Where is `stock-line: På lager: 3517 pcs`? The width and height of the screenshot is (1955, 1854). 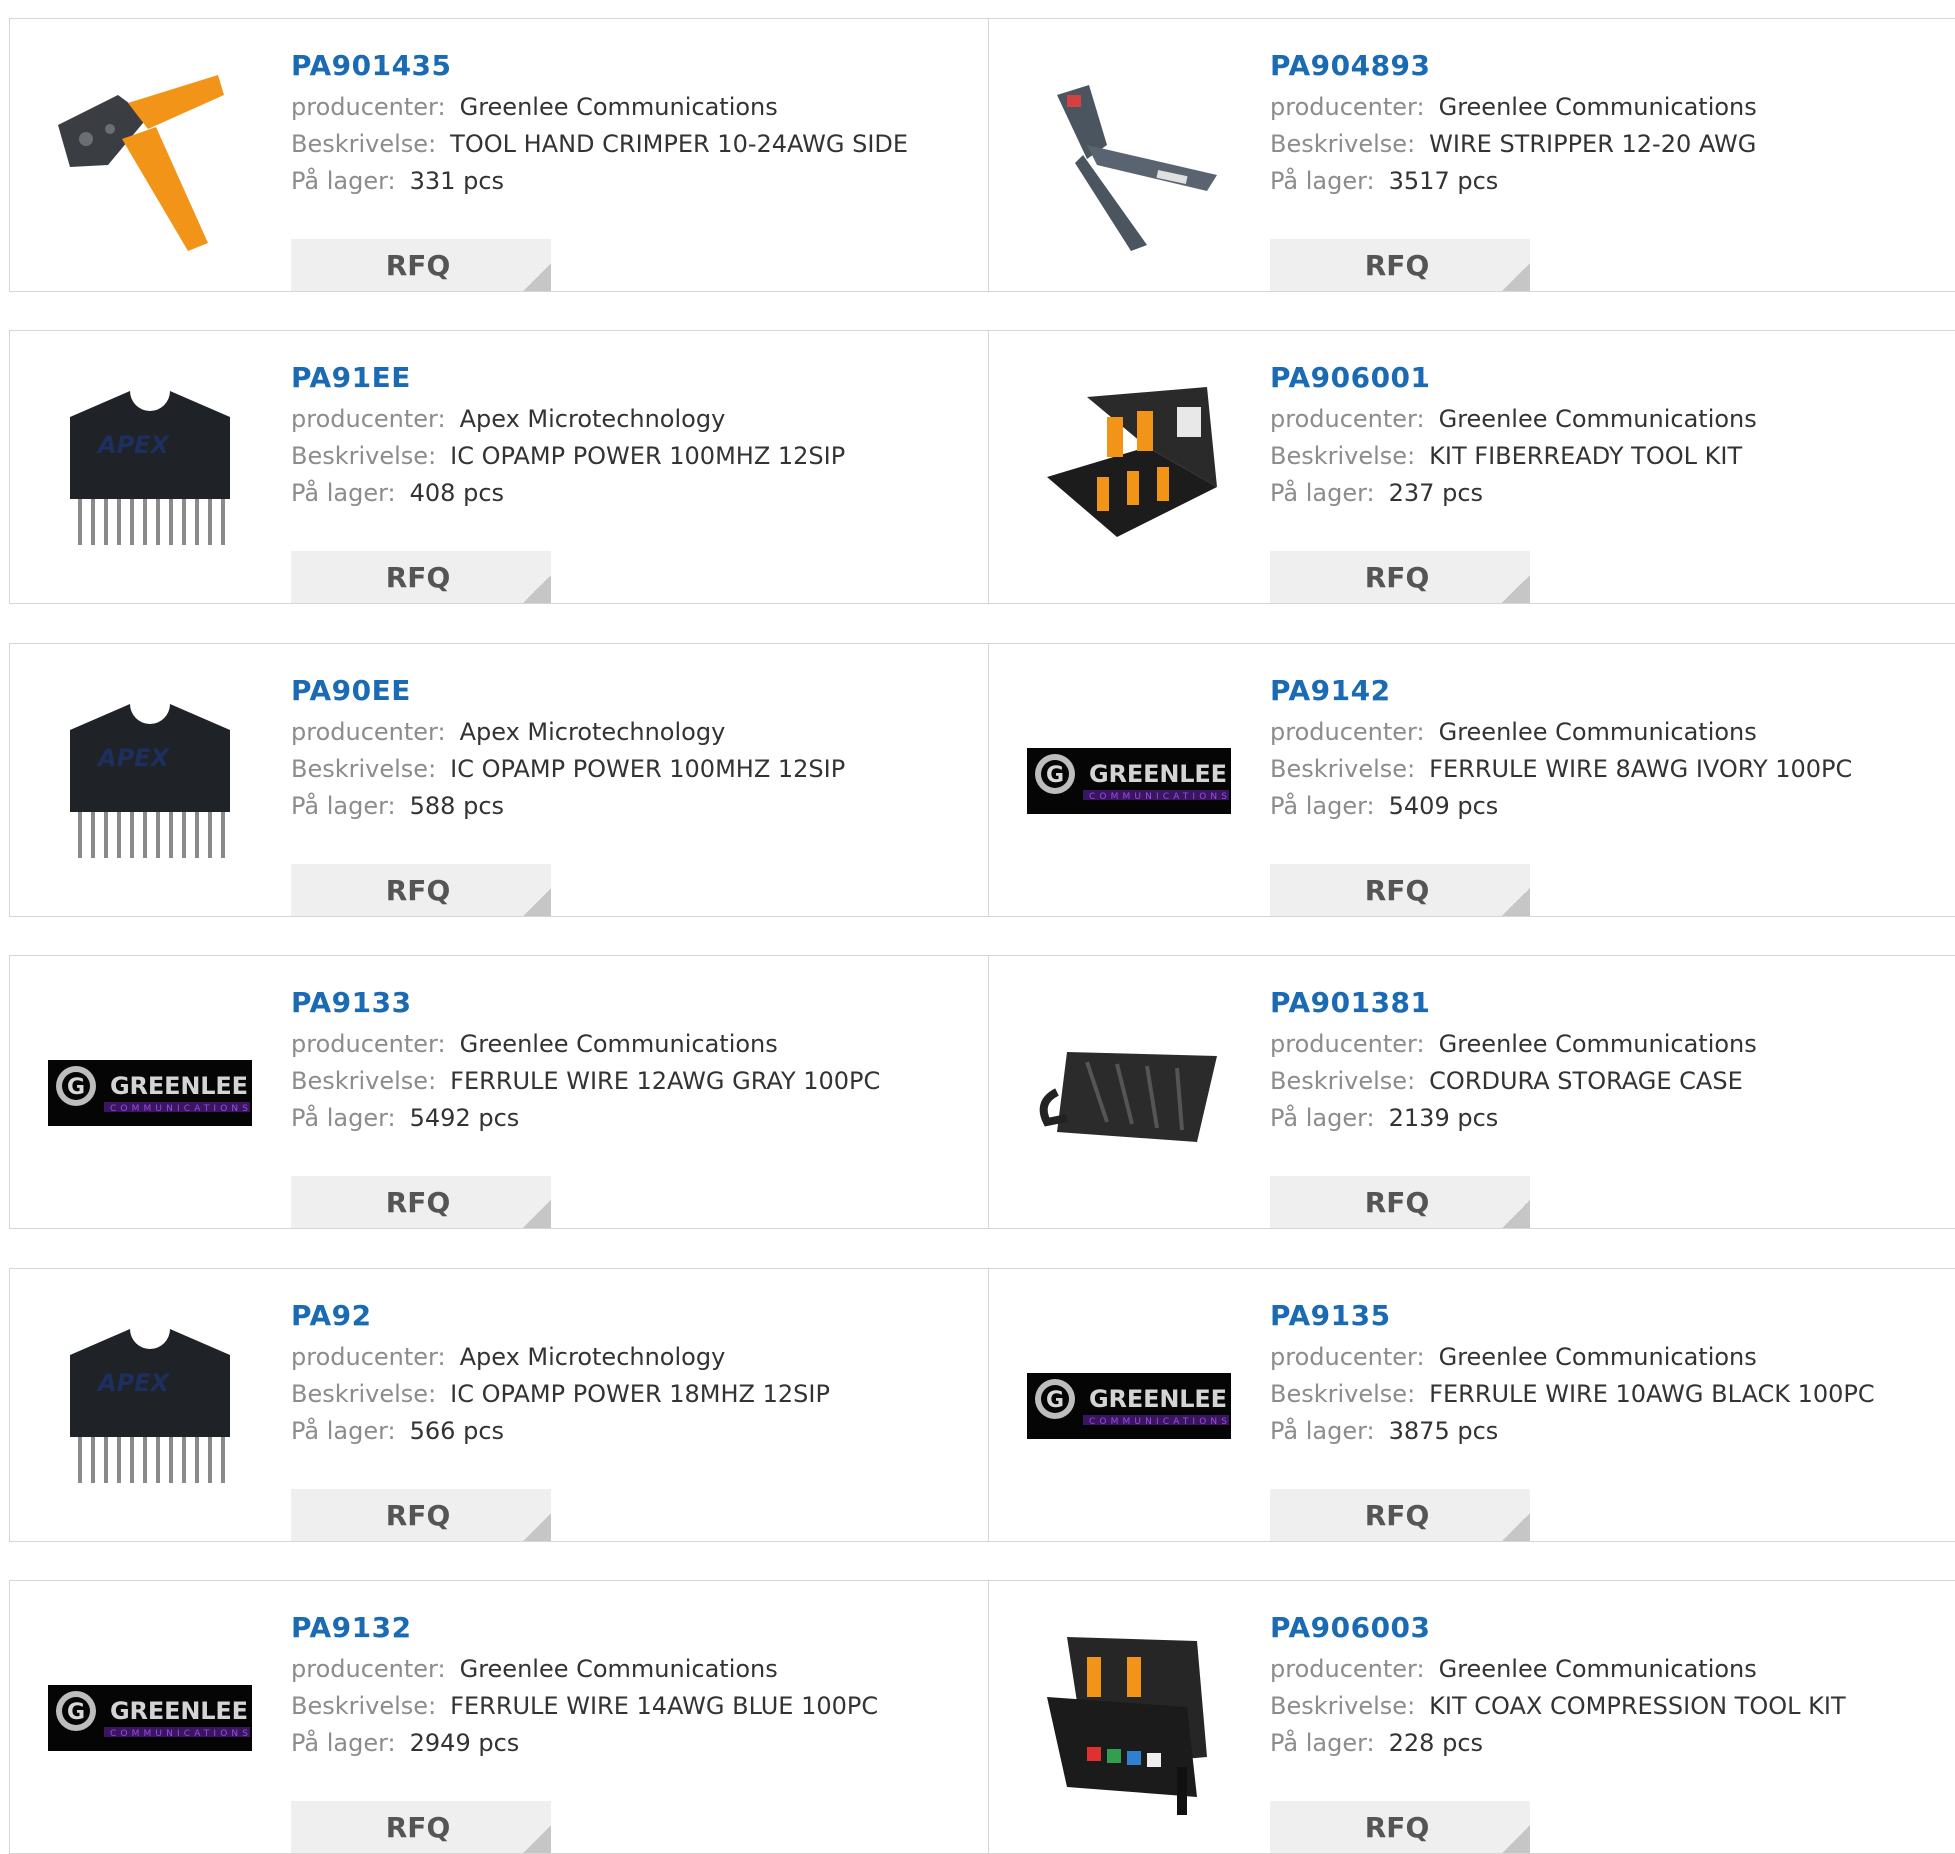 stock-line: På lager: 3517 pcs is located at coordinates (1607, 181).